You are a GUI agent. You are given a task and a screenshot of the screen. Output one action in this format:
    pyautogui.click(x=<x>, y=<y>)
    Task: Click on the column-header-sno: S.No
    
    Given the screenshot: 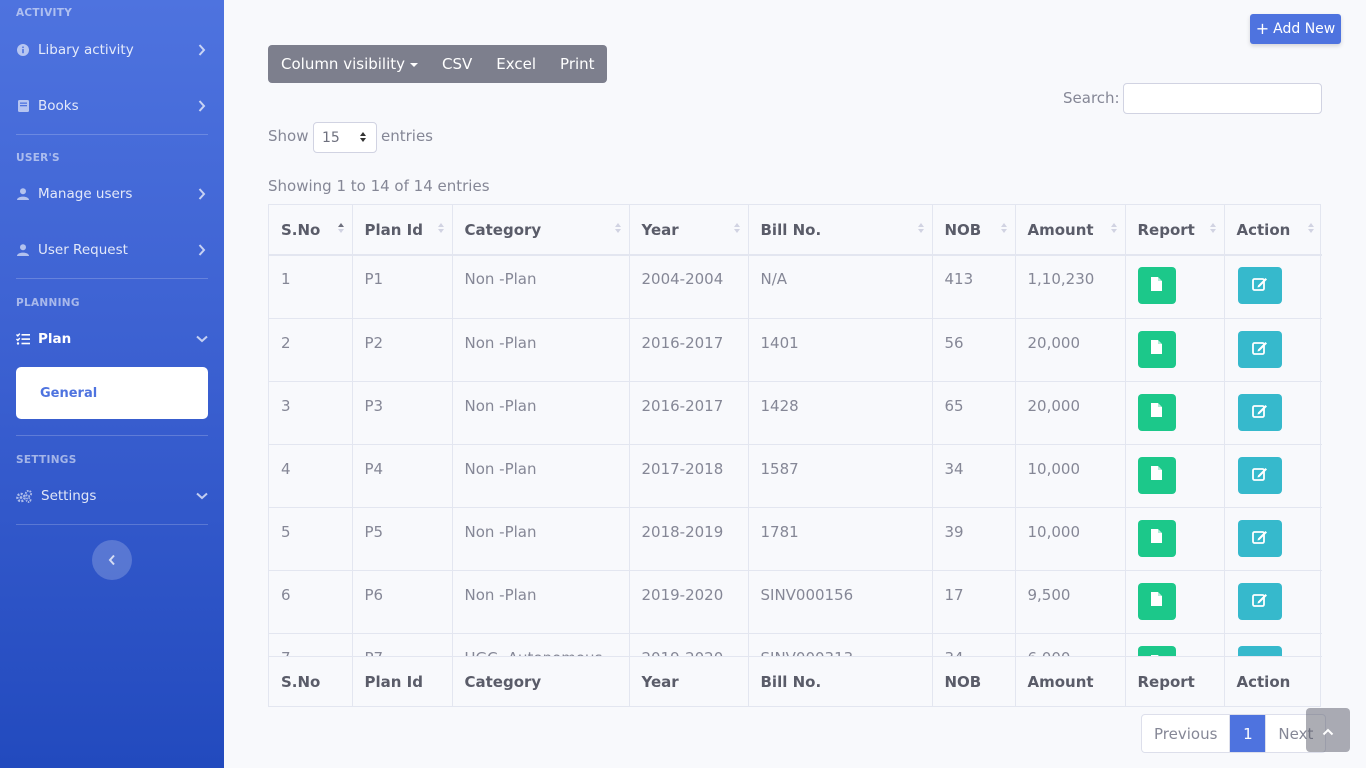 What is the action you would take?
    pyautogui.click(x=311, y=230)
    